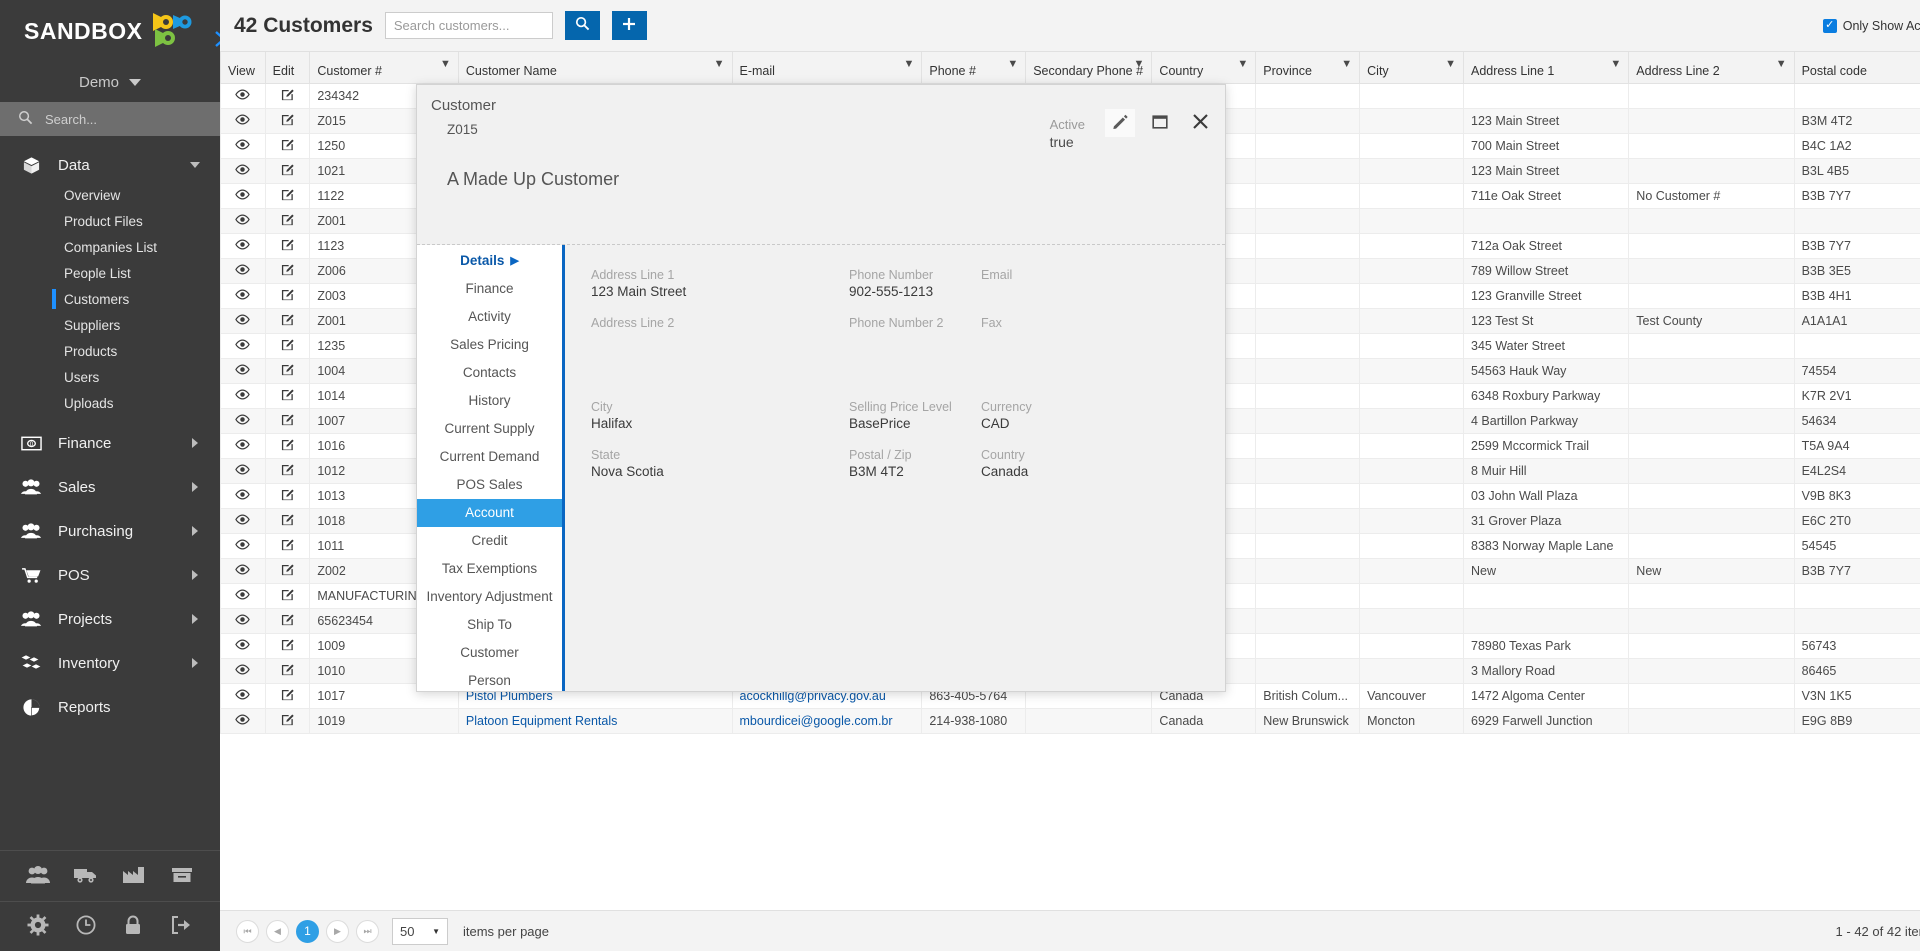 Image resolution: width=1920 pixels, height=951 pixels. Describe the element at coordinates (110, 247) in the screenshot. I see `sidebar-item-companies-list: Companies List` at that location.